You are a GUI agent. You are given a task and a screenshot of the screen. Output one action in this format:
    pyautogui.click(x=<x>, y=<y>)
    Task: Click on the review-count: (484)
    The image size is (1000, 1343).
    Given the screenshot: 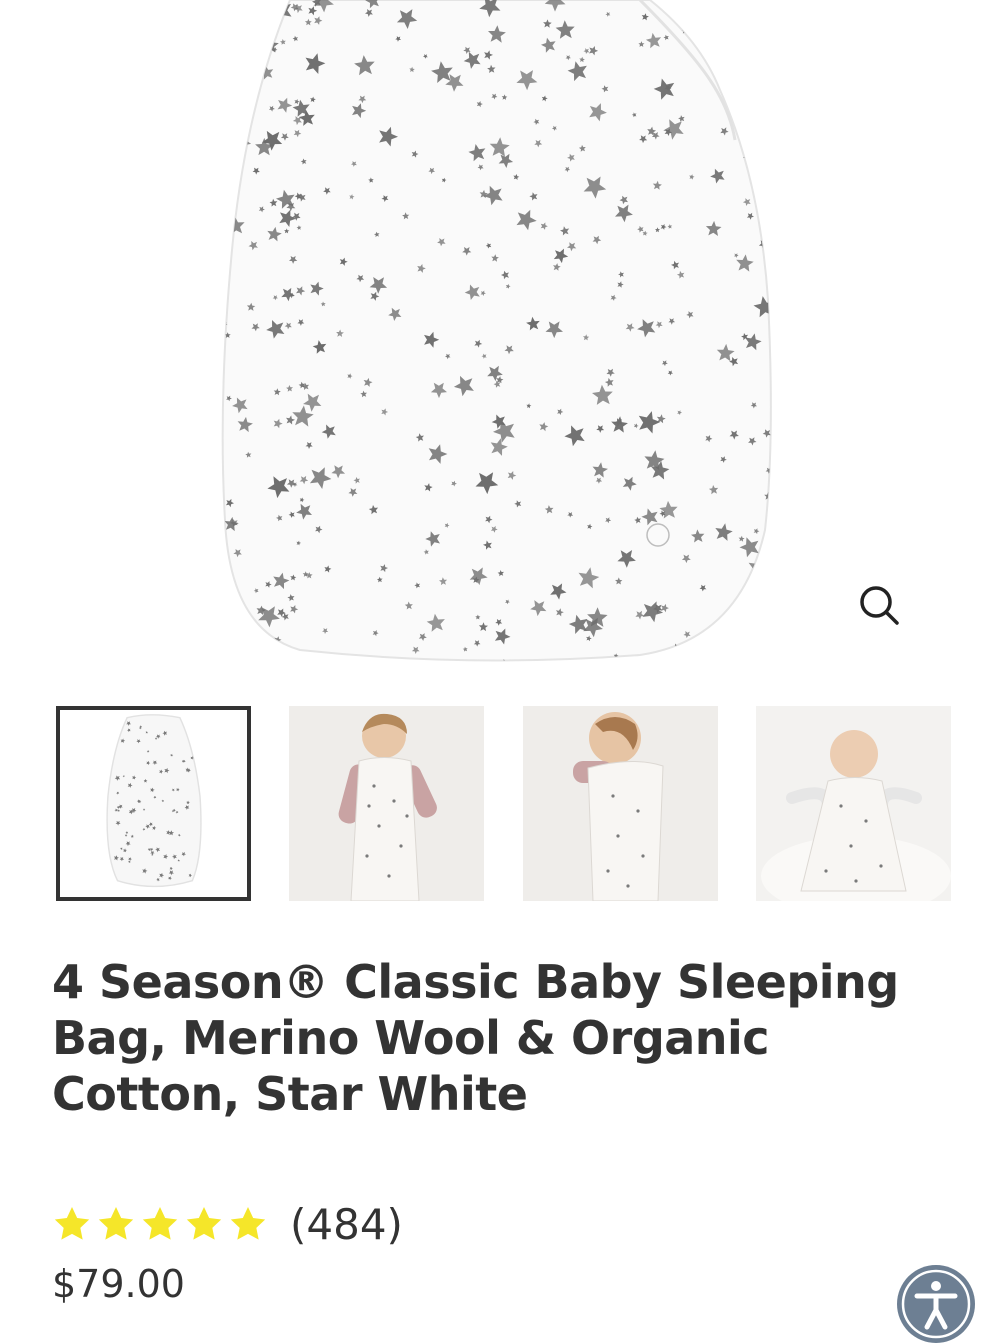 What is the action you would take?
    pyautogui.click(x=346, y=1224)
    